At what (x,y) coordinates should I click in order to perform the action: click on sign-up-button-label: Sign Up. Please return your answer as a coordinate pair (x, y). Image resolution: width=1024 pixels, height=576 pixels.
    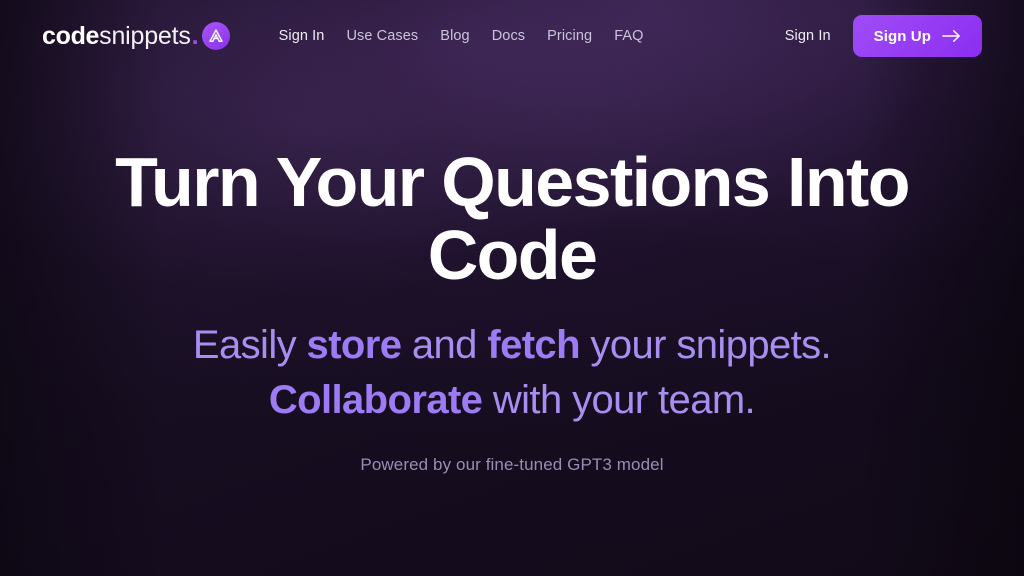
    Looking at the image, I should click on (902, 36).